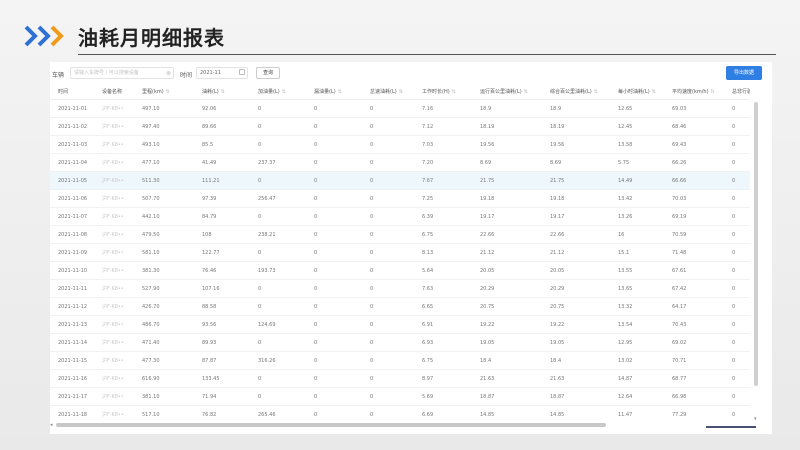 The height and width of the screenshot is (450, 800). Describe the element at coordinates (625, 307) in the screenshot. I see `table-cell: 13.32` at that location.